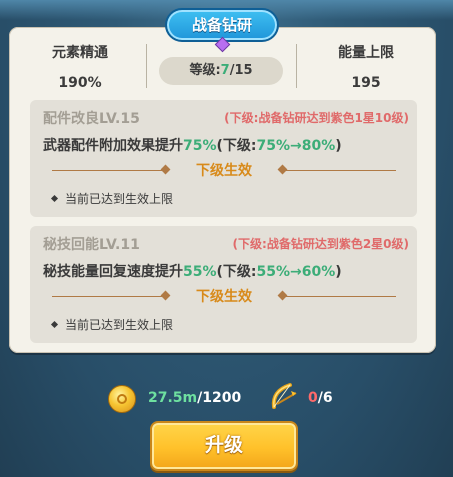 The image size is (453, 477). I want to click on level-max: /15, so click(241, 70).